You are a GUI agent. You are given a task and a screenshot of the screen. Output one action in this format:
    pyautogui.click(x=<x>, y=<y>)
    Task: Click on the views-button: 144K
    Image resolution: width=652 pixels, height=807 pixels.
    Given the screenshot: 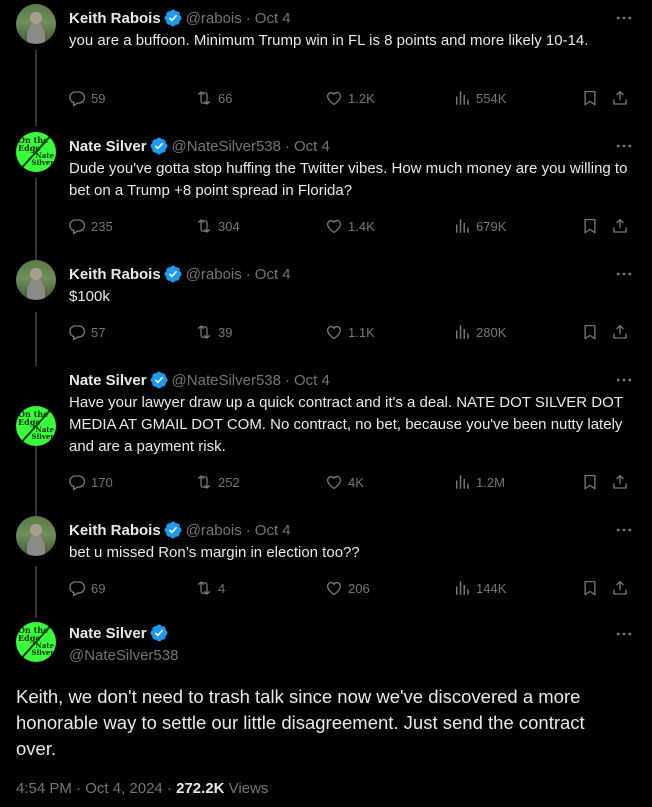 What is the action you would take?
    pyautogui.click(x=479, y=588)
    